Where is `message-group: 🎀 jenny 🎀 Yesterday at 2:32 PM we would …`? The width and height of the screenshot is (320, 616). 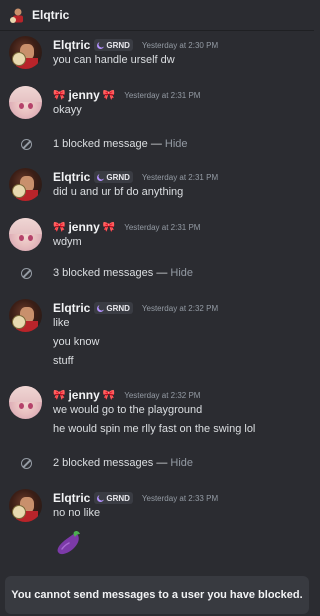
message-group: 🎀 jenny 🎀 Yesterday at 2:32 PM we would … is located at coordinates (157, 412).